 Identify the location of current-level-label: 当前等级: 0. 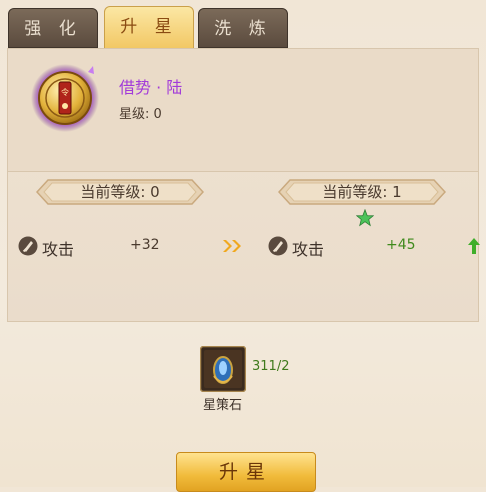
(120, 192).